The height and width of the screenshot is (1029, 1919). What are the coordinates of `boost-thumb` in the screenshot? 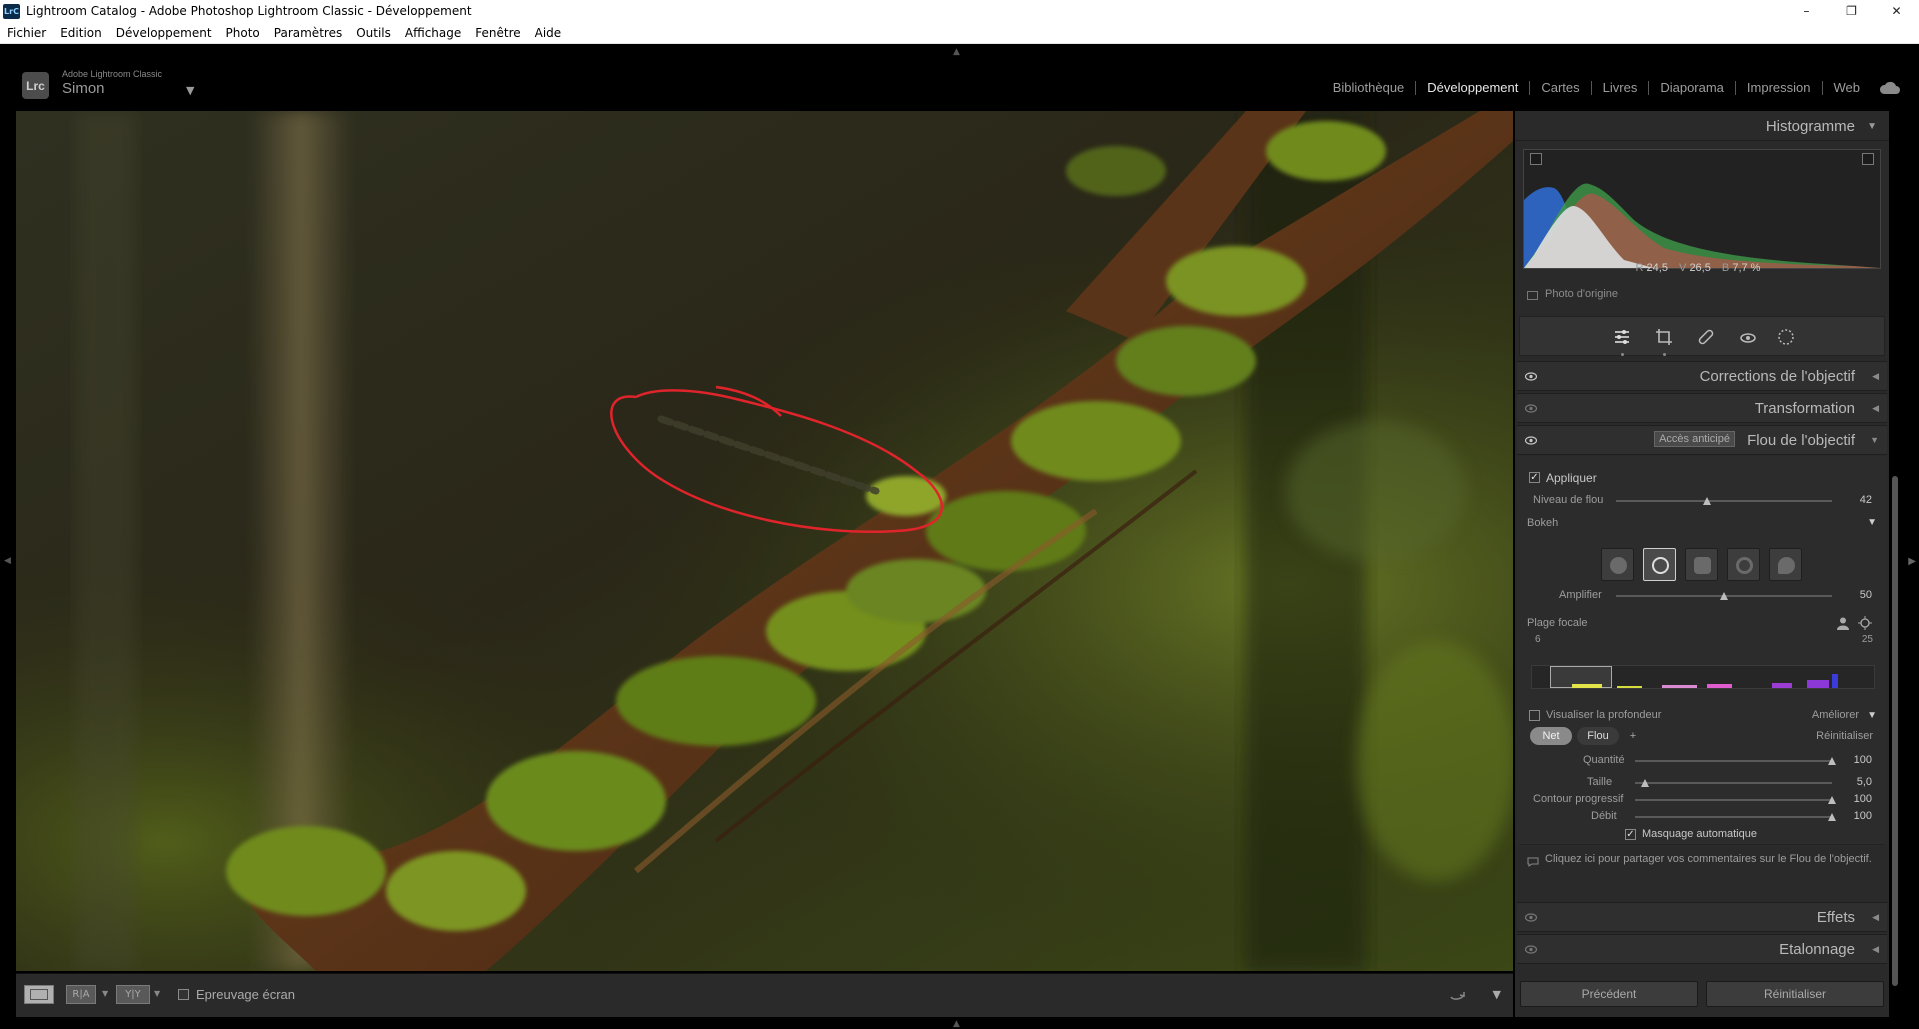 It's located at (1724, 596).